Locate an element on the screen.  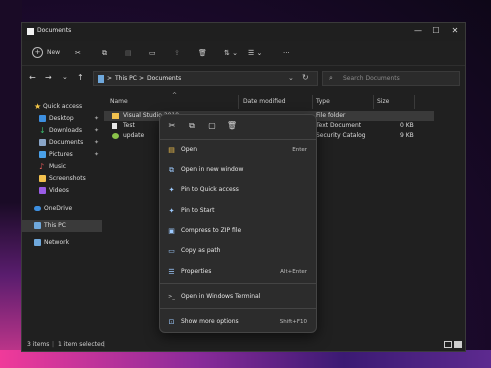
download-icon: ↓ is located at coordinates (42, 130).